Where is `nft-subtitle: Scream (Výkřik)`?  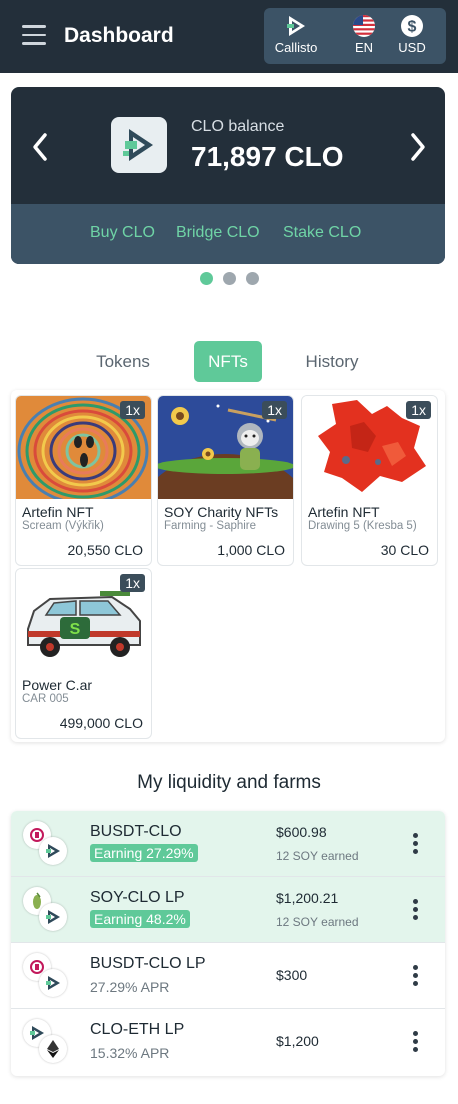 nft-subtitle: Scream (Výkřik) is located at coordinates (63, 526).